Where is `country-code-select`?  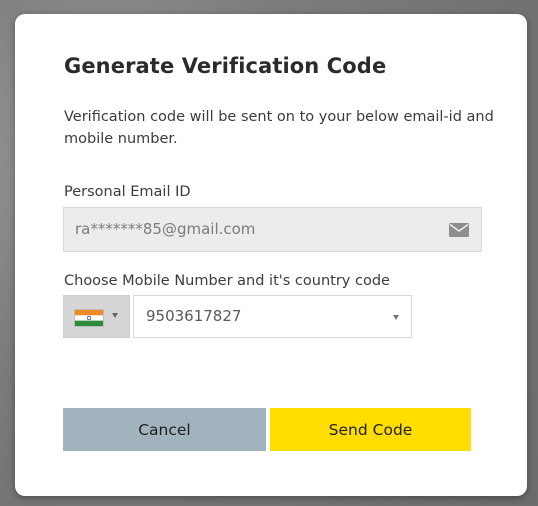 country-code-select is located at coordinates (96, 316).